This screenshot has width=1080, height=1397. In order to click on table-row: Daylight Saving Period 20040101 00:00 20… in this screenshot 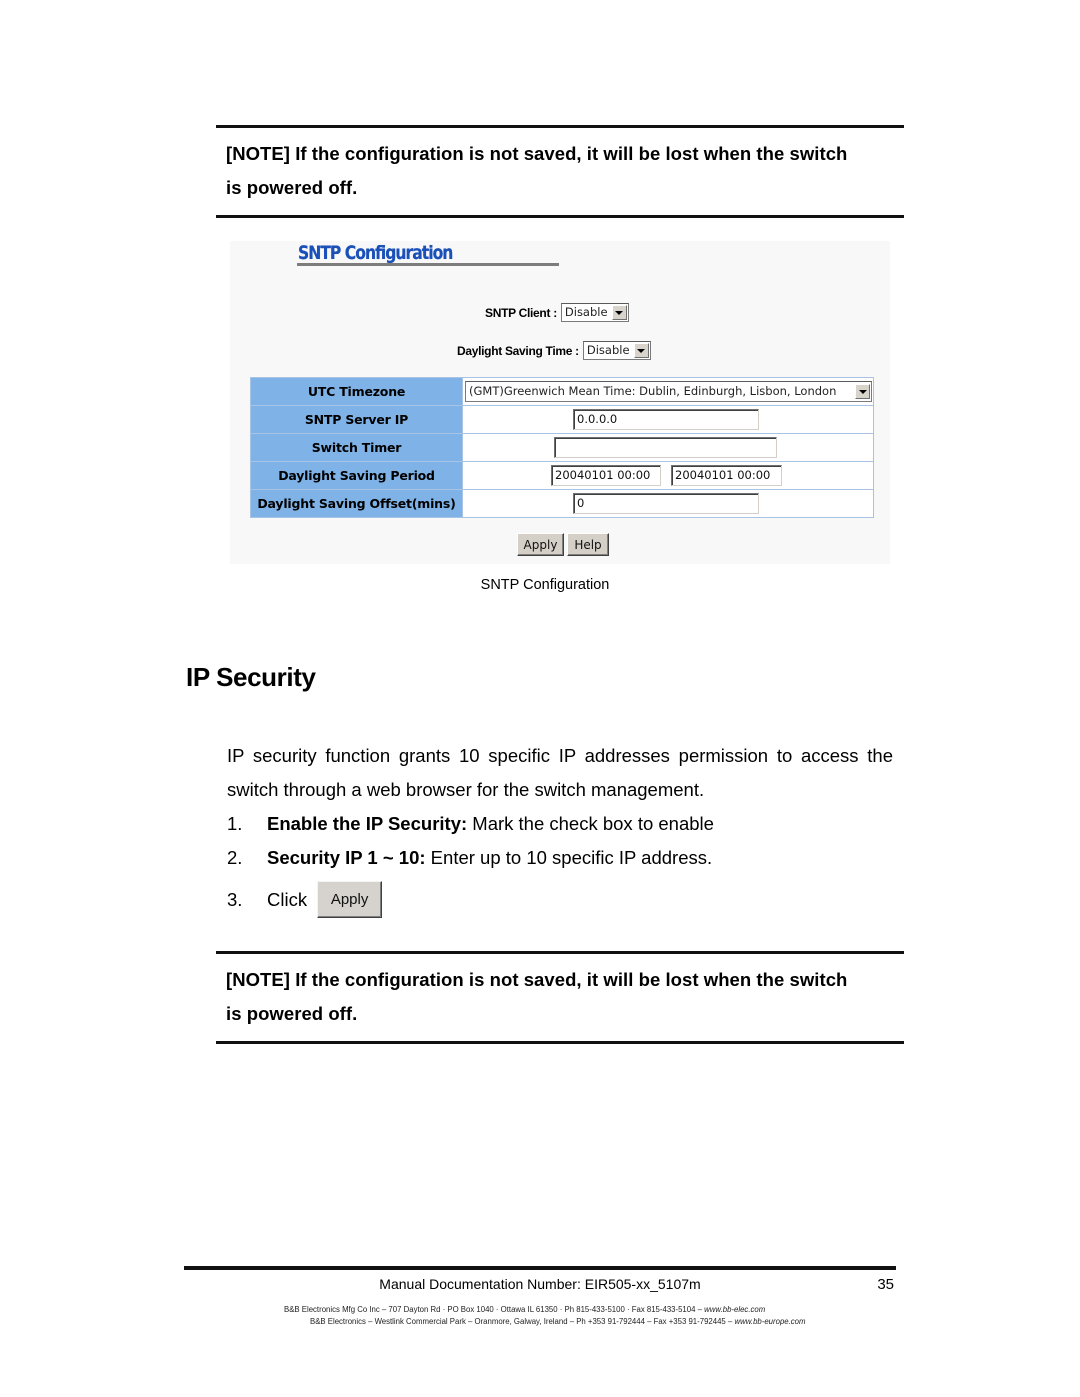, I will do `click(562, 475)`.